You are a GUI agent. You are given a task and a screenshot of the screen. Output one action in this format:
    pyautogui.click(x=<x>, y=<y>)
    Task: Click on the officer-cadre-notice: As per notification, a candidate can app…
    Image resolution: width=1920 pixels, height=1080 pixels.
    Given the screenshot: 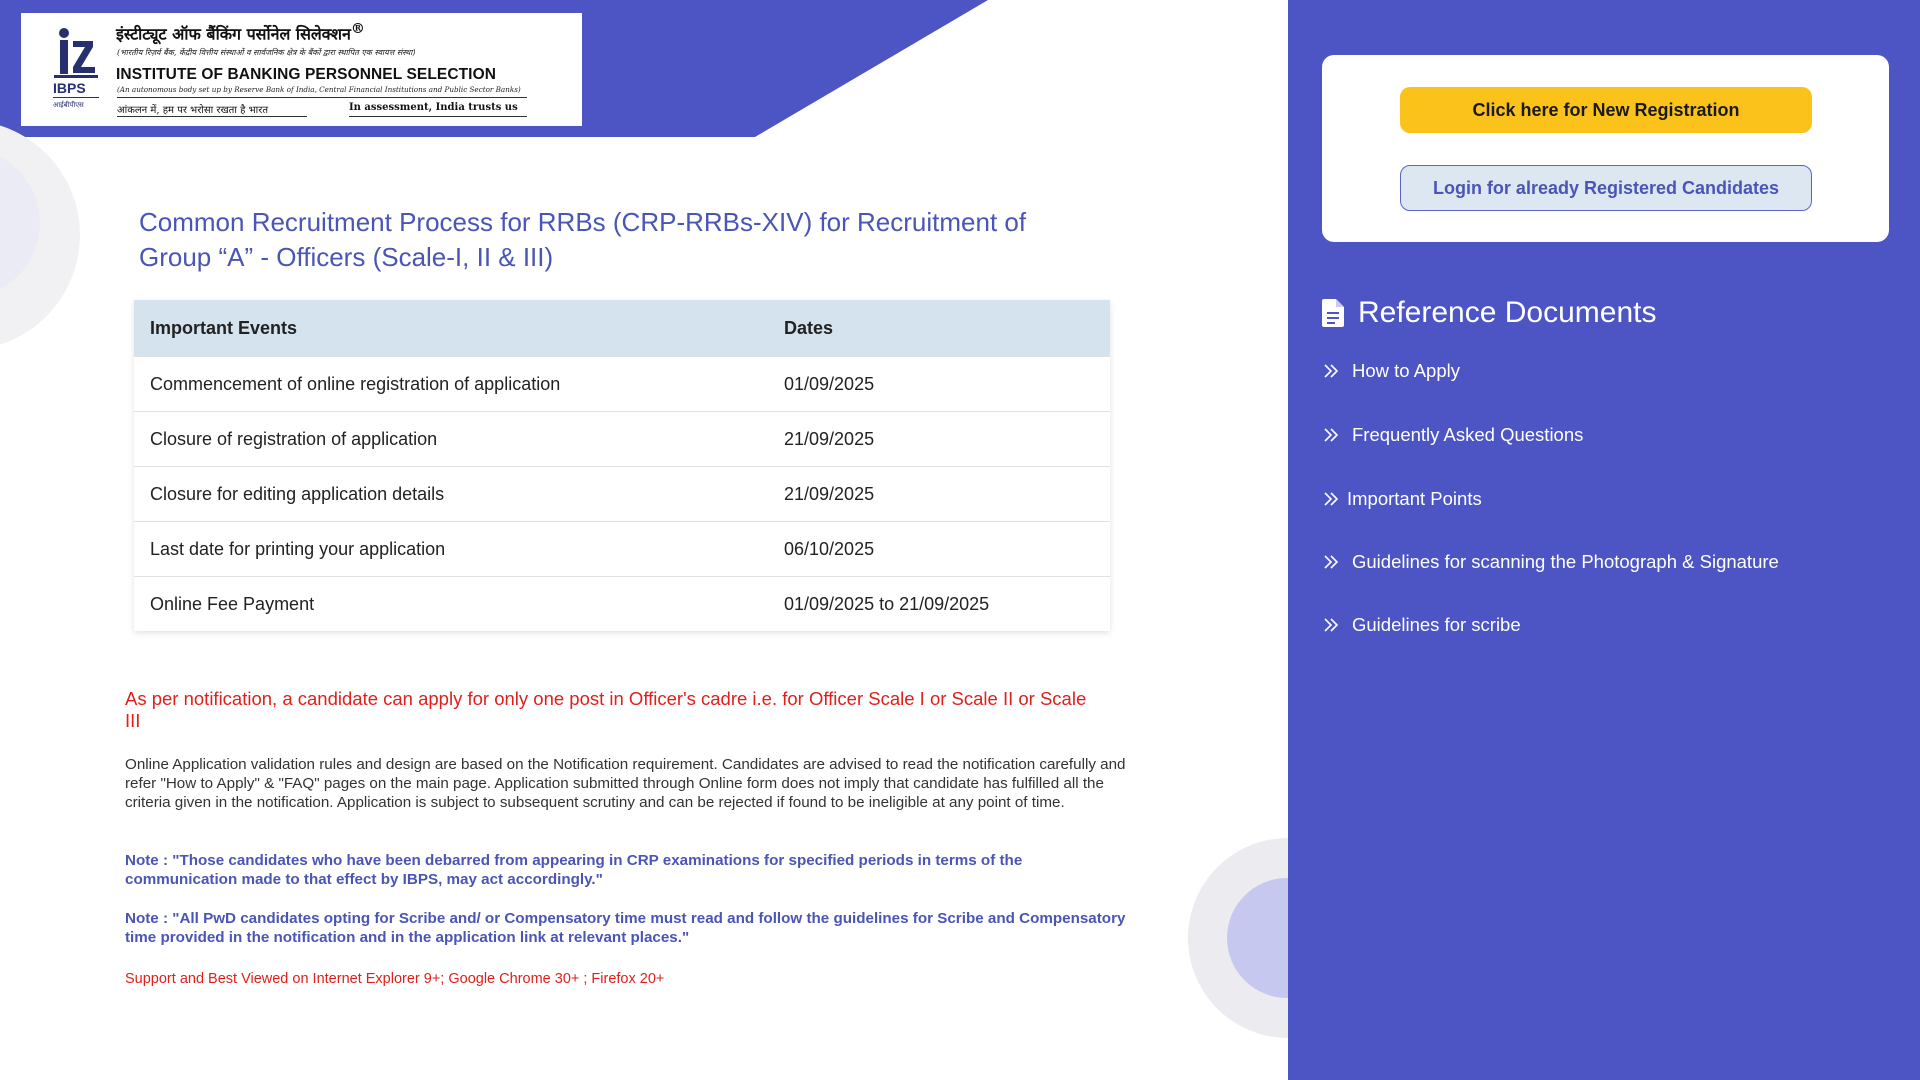 What is the action you would take?
    pyautogui.click(x=606, y=709)
    